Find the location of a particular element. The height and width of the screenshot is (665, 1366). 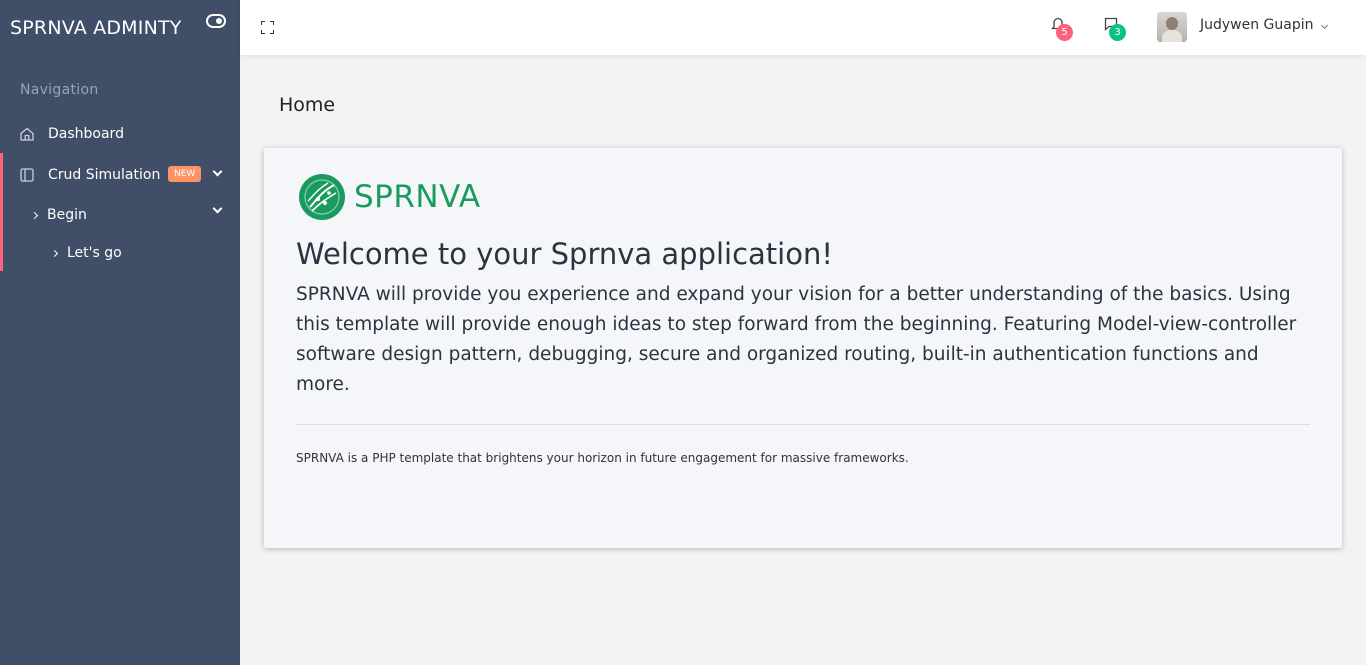

sidebar-item-label: Begin is located at coordinates (67, 215).